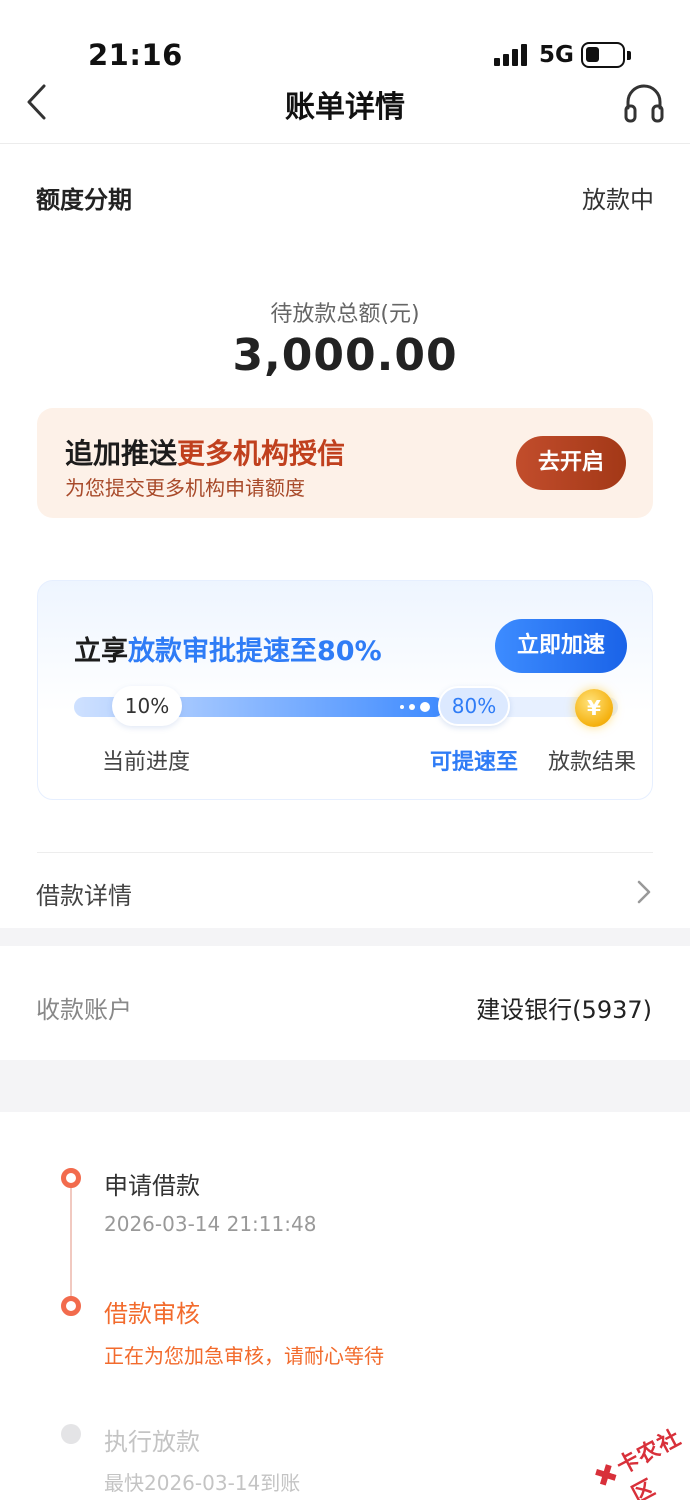 Image resolution: width=690 pixels, height=1500 pixels. I want to click on speed-title-highlight: 放款审批提速至80%, so click(255, 651).